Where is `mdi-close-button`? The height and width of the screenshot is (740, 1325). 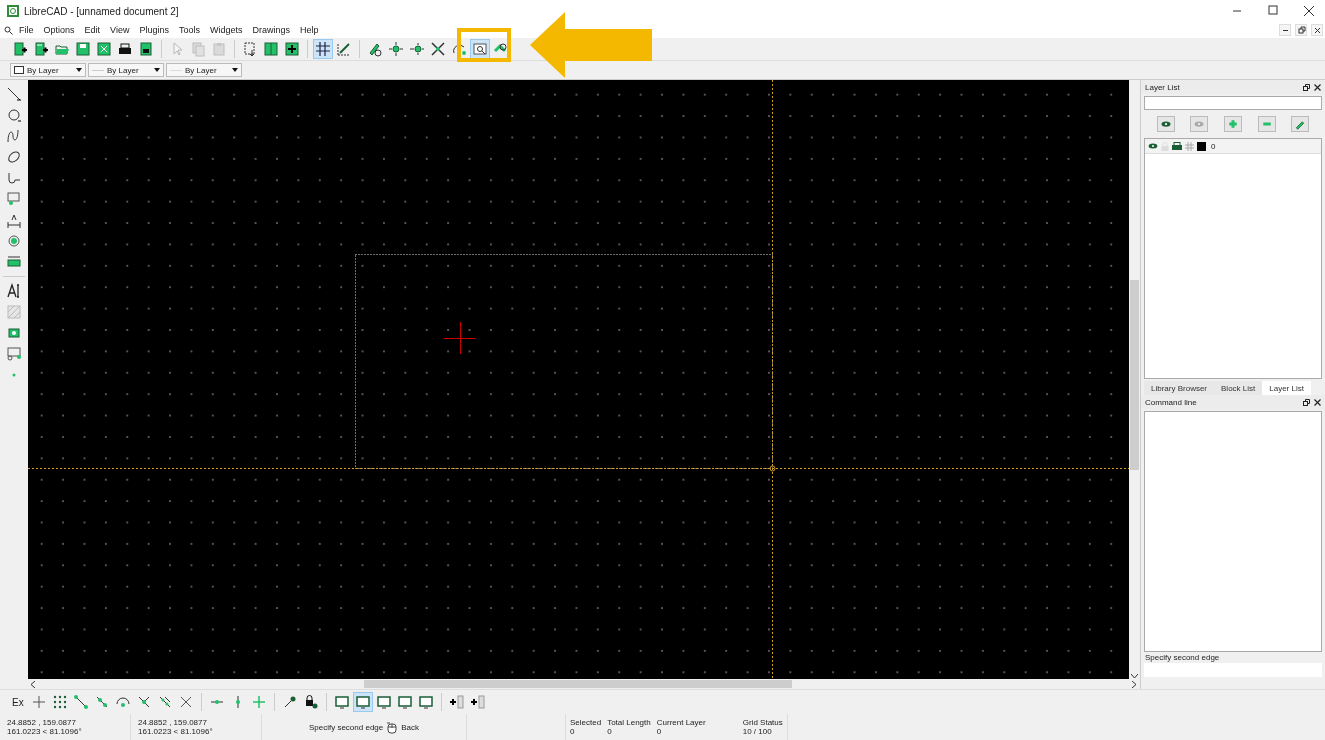
mdi-close-button is located at coordinates (1317, 30).